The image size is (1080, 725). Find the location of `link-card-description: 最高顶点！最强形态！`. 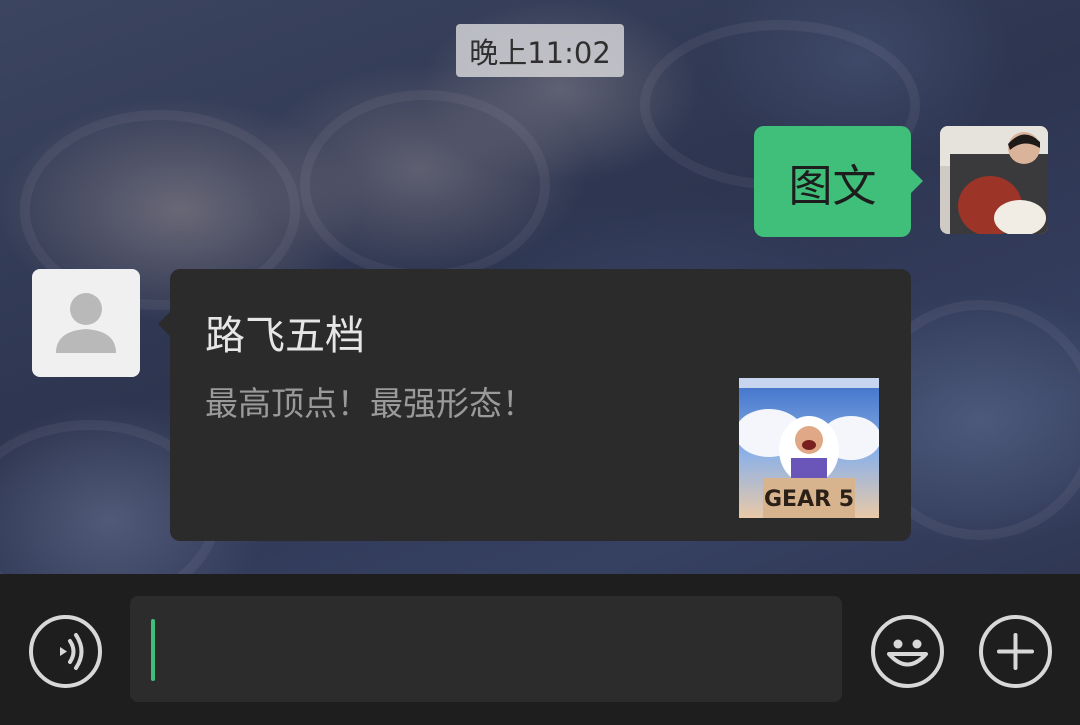

link-card-description: 最高顶点！最强形态！ is located at coordinates (370, 403).